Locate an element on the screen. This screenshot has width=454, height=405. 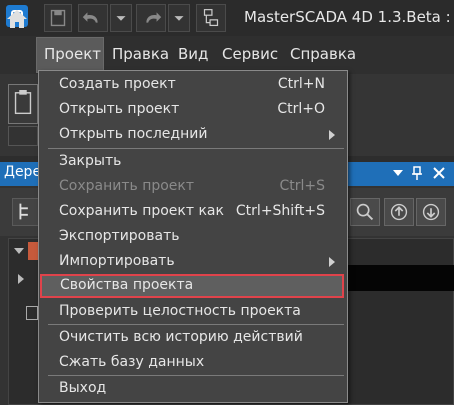
arrow-up-circle-icon is located at coordinates (399, 212).